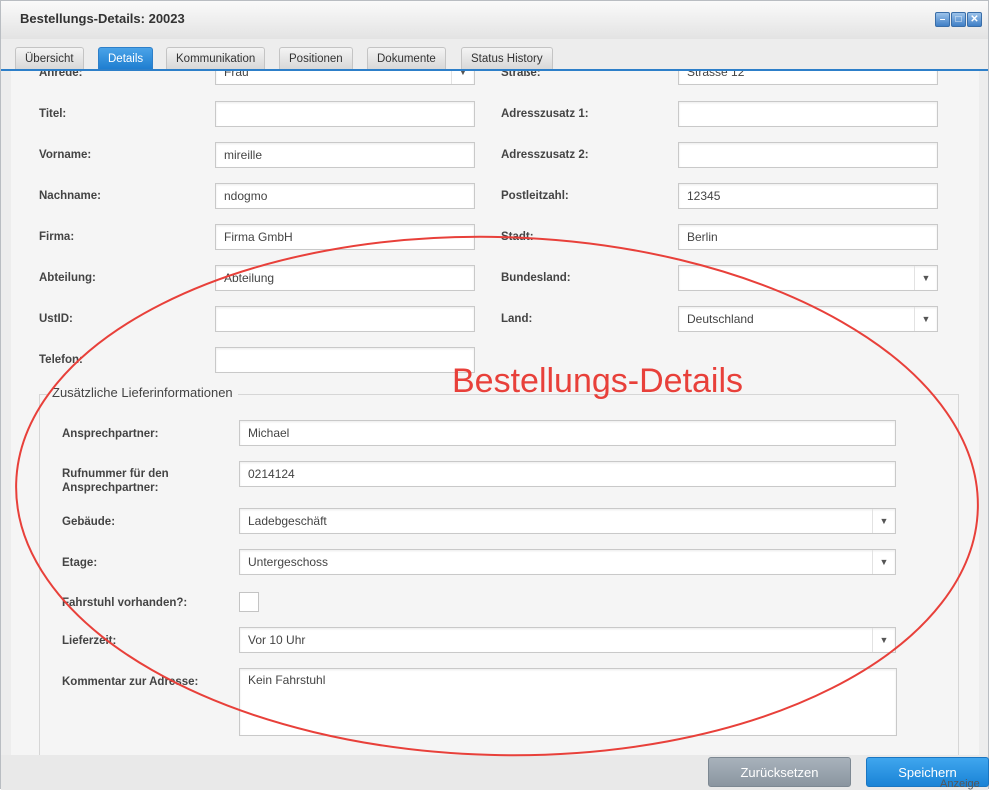 This screenshot has width=991, height=790. I want to click on tab-kommunikation: Kommunikation, so click(216, 58).